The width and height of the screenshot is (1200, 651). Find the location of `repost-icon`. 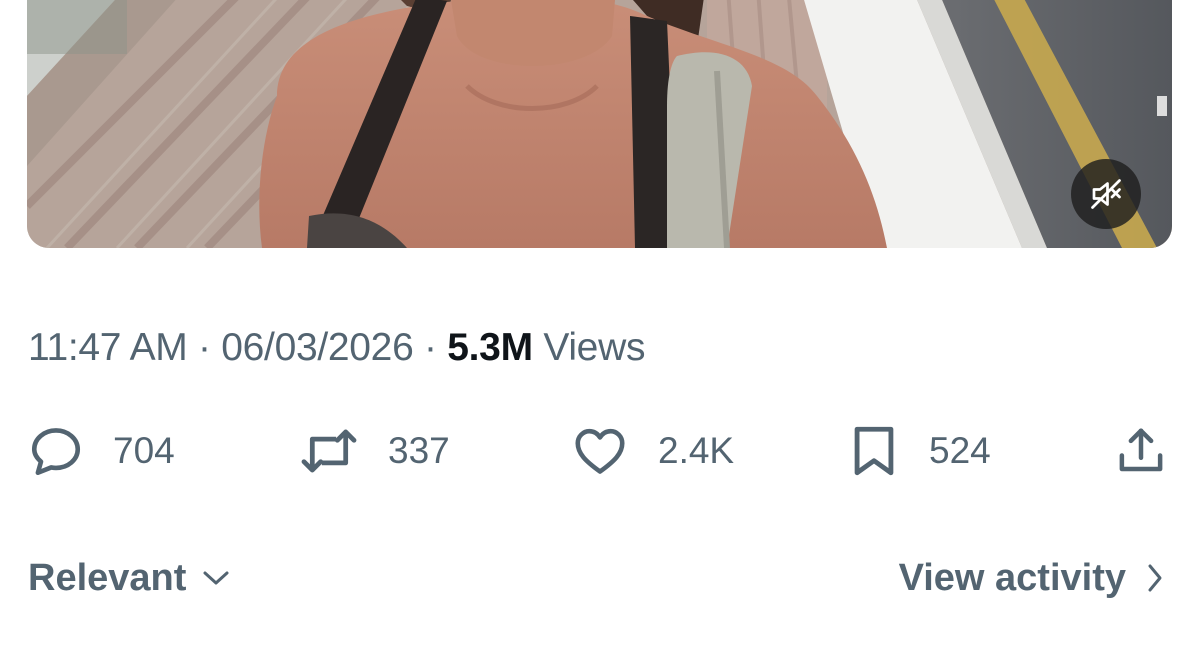

repost-icon is located at coordinates (329, 451).